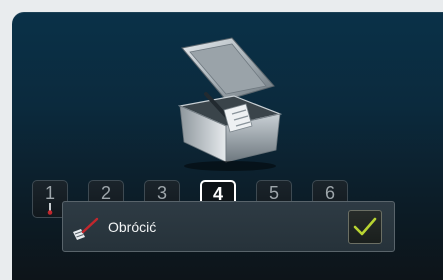  Describe the element at coordinates (50, 209) in the screenshot. I see `thermometer-icon` at that location.